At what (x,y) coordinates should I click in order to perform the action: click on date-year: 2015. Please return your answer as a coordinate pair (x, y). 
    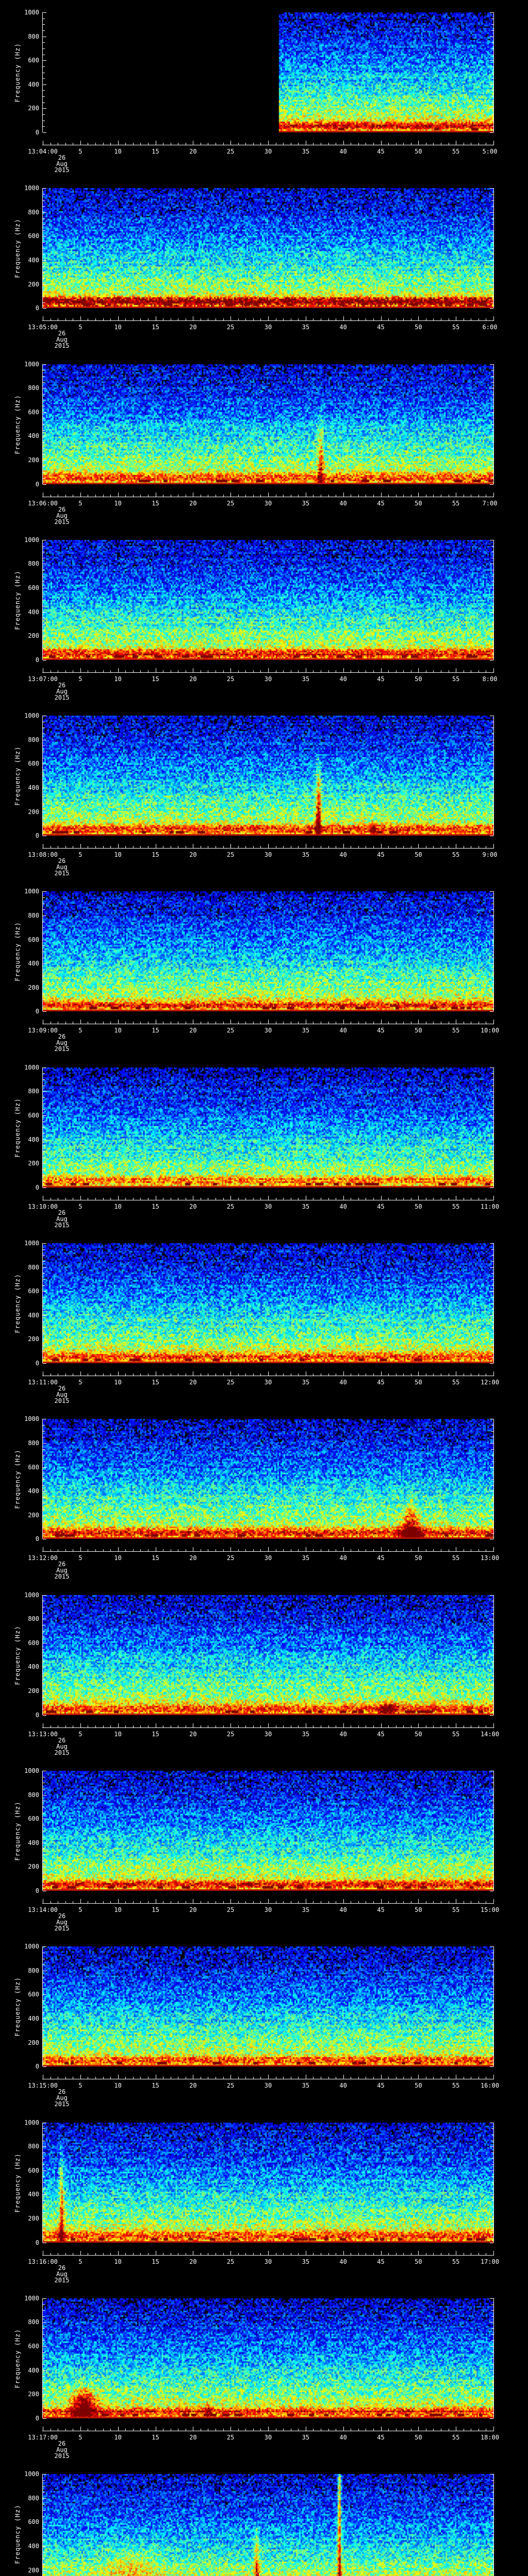
    Looking at the image, I should click on (62, 2456).